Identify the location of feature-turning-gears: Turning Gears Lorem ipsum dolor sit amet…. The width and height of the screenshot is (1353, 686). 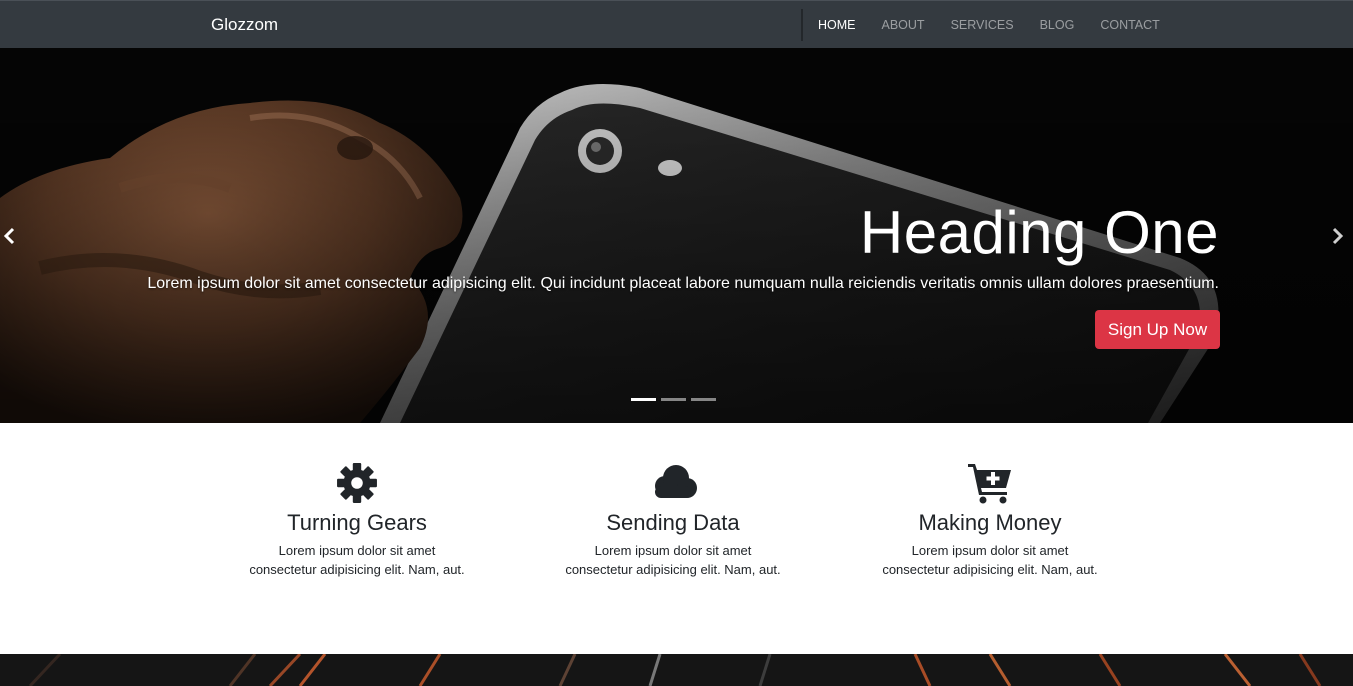
(357, 520).